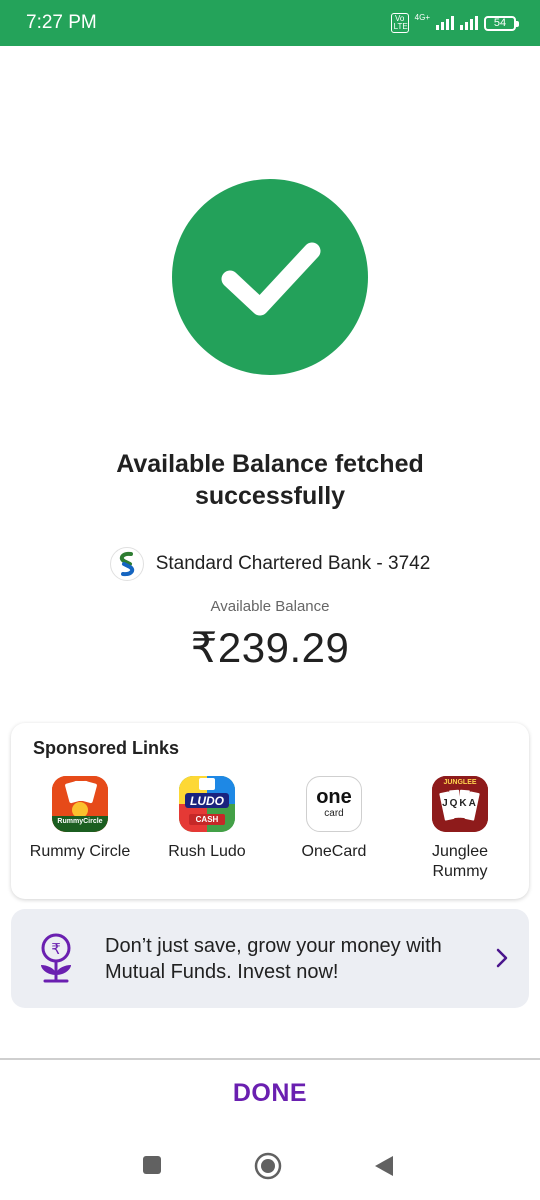 The height and width of the screenshot is (1200, 540). I want to click on app-junglee-rummy: JUNGLEE JQKA Junglee Rummy, so click(460, 829).